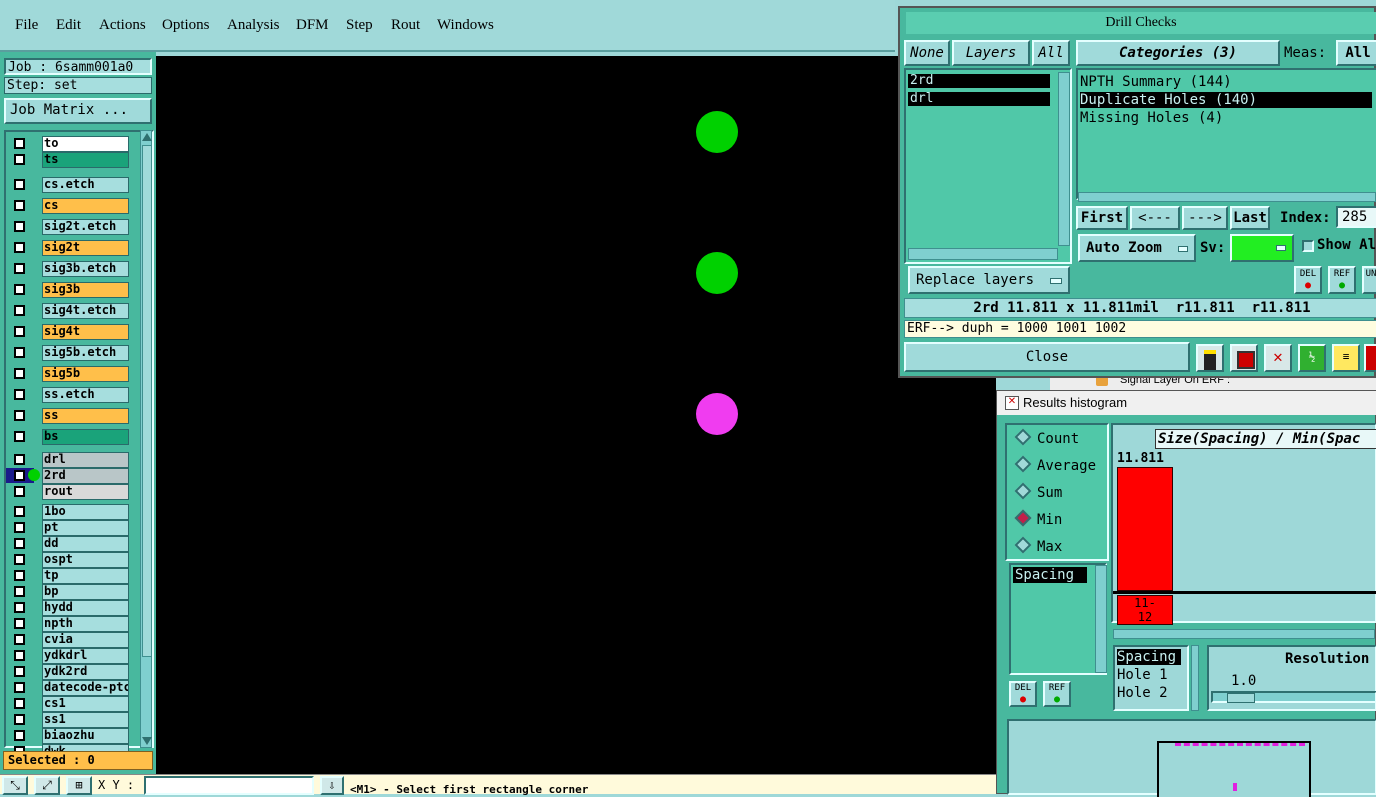  I want to click on layer-name: bp, so click(85, 592).